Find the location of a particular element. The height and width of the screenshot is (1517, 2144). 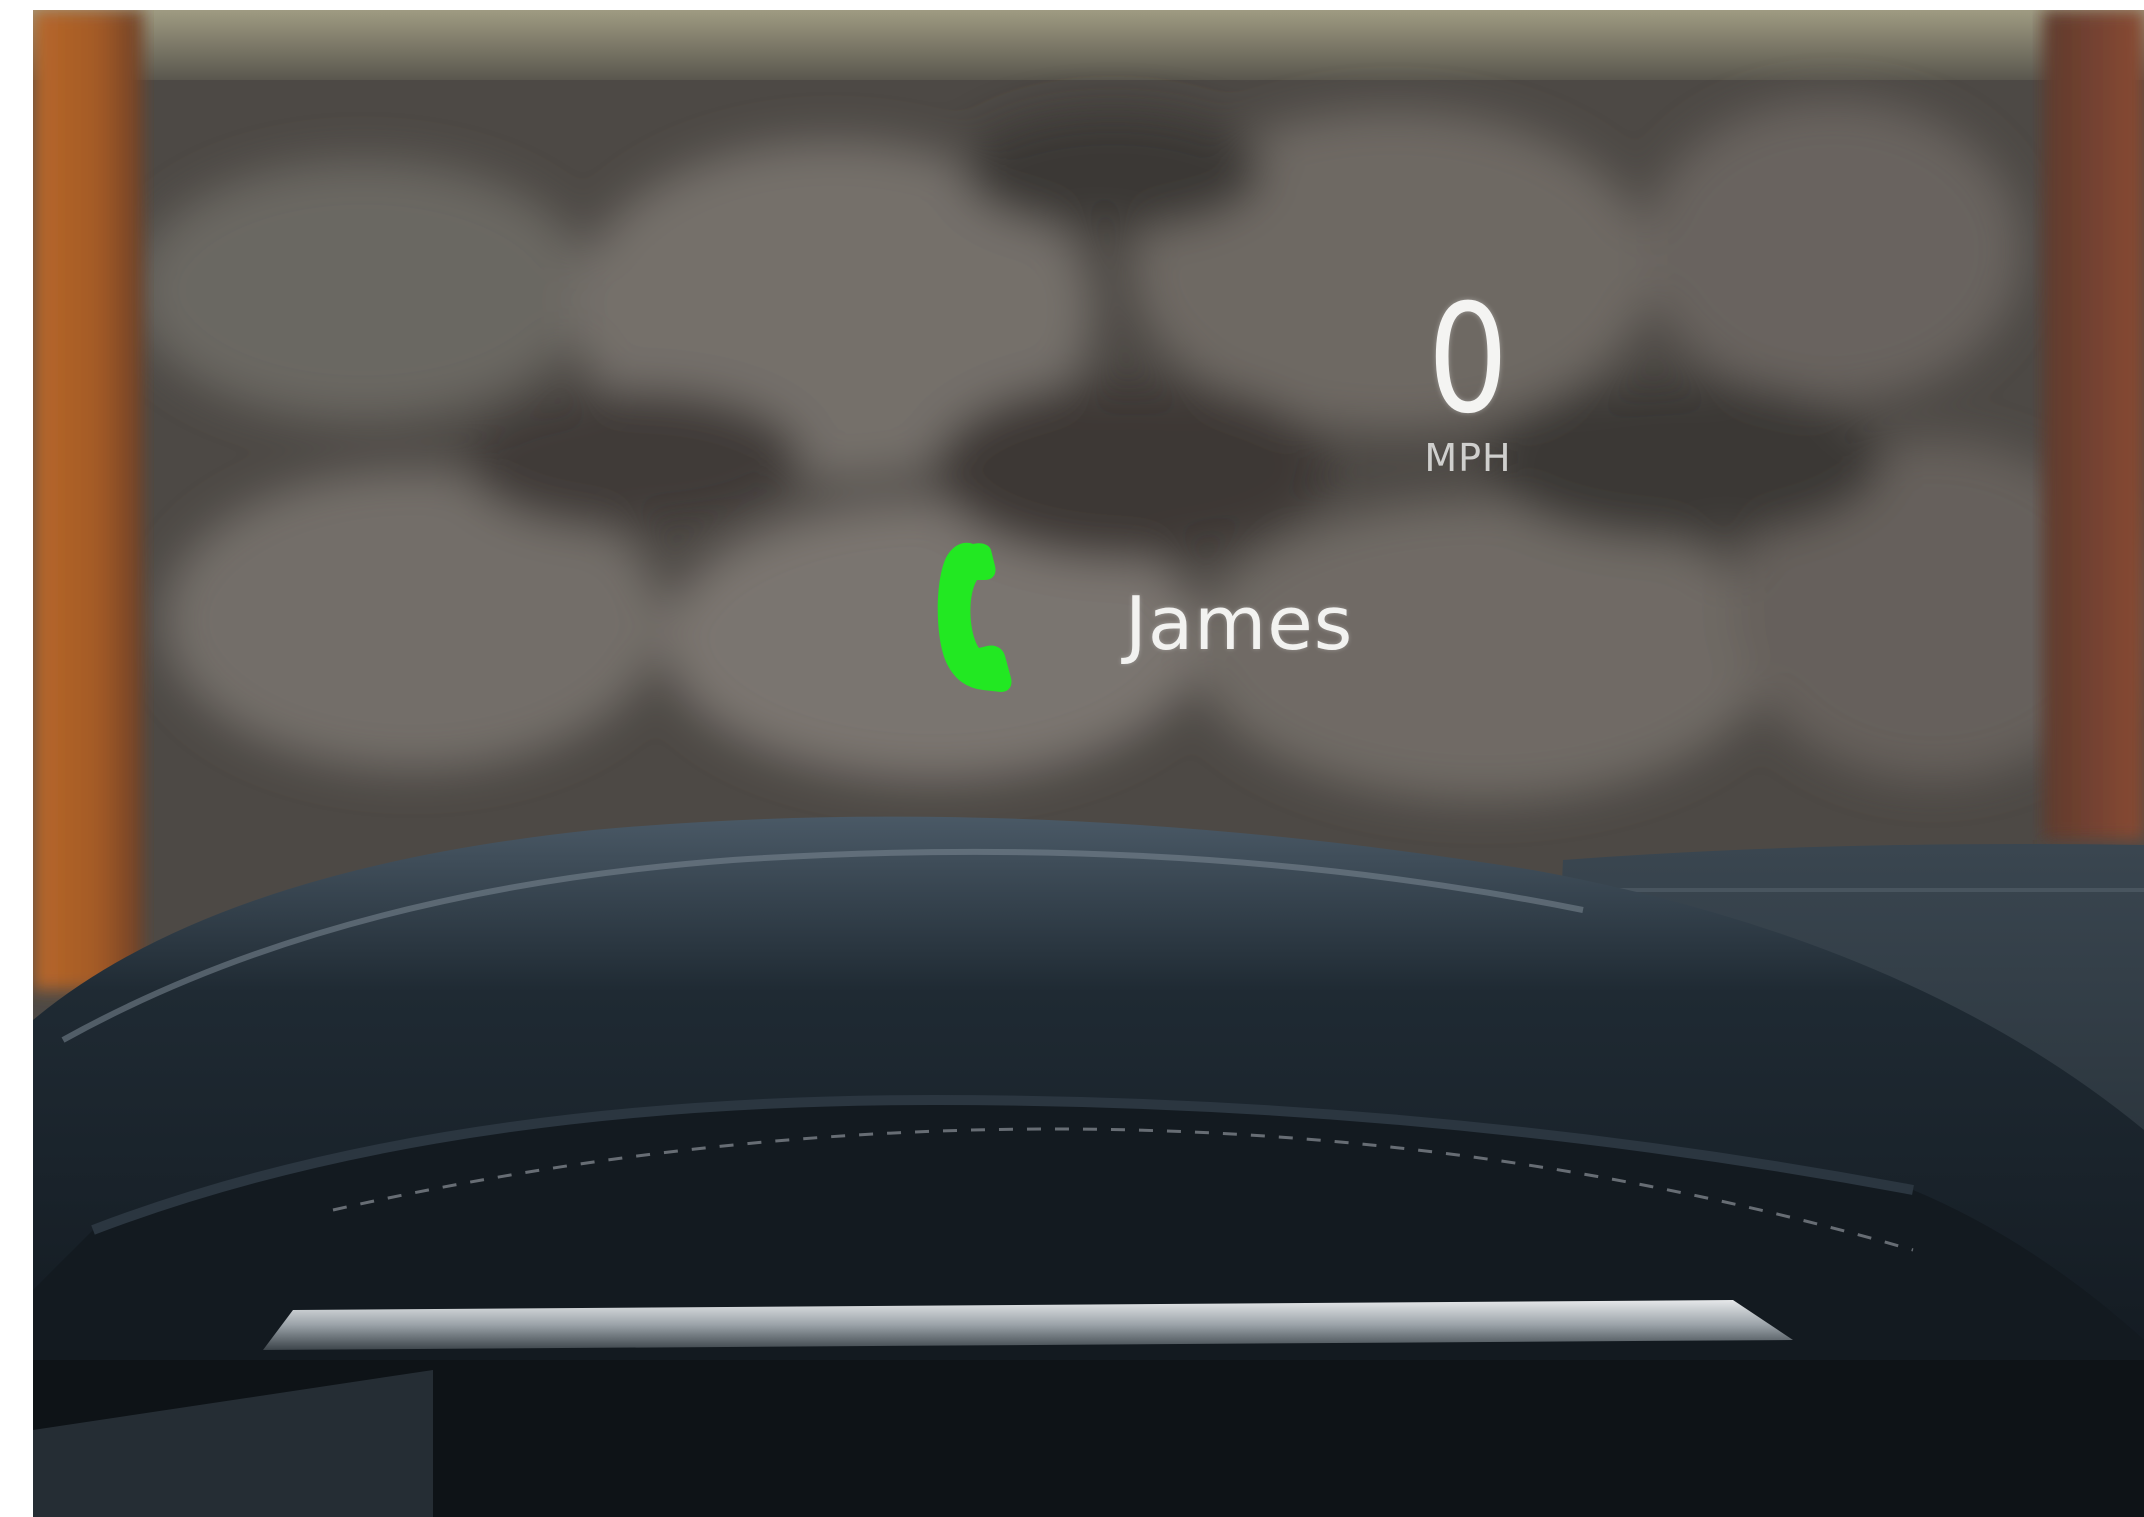

caller-name: James is located at coordinates (1239, 624).